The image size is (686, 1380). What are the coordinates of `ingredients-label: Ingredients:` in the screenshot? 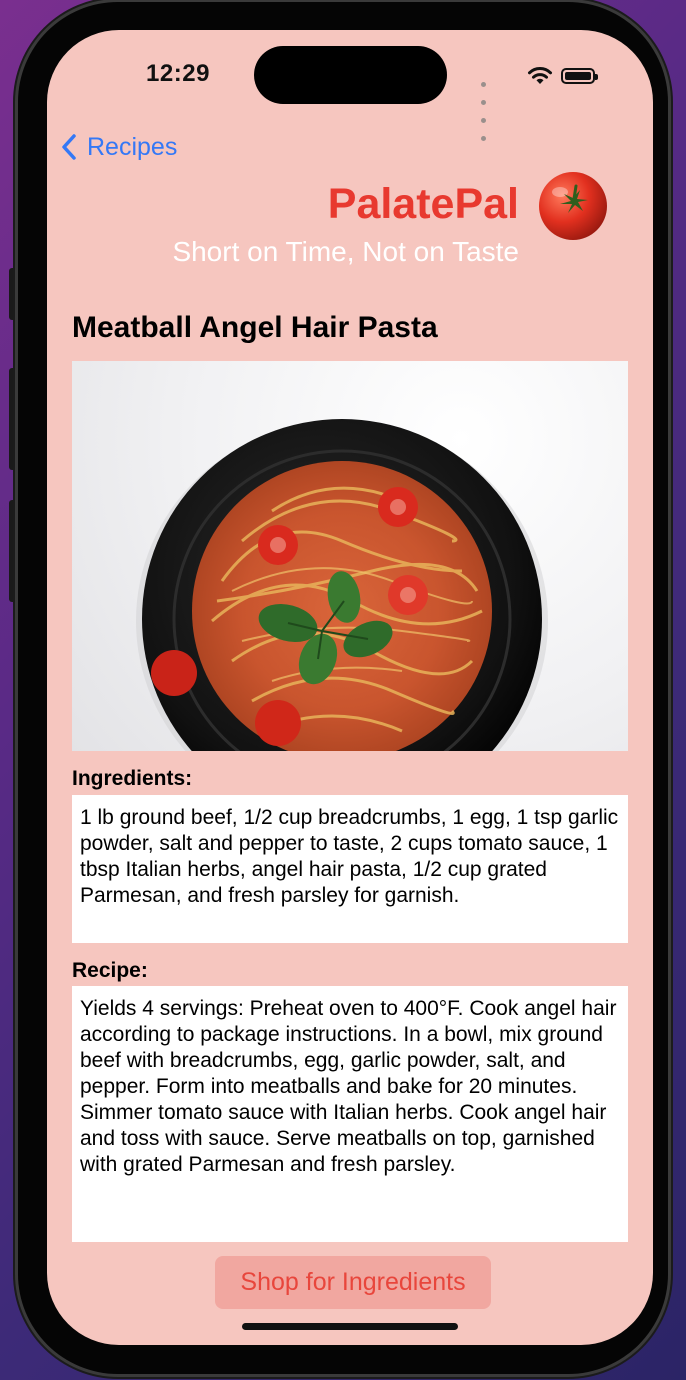 It's located at (132, 778).